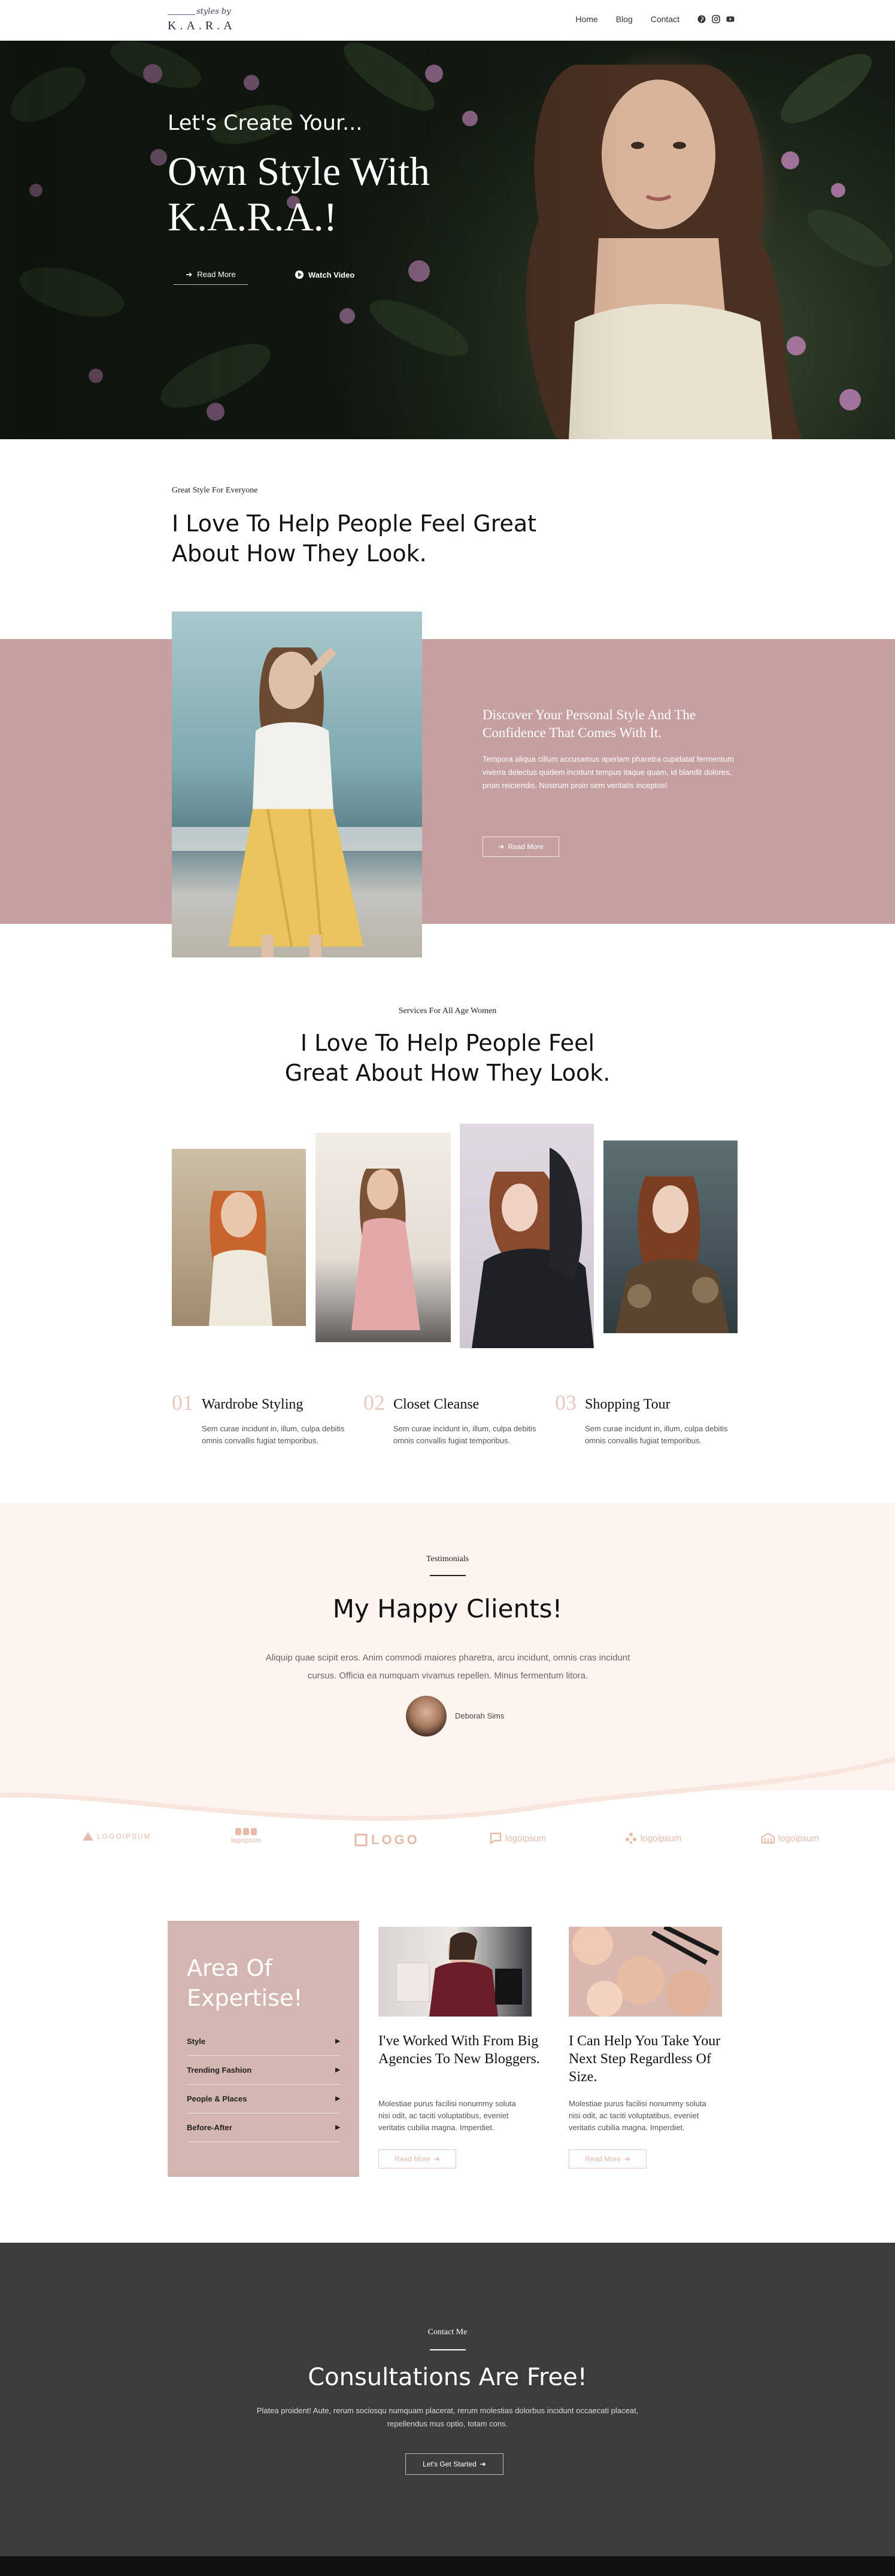 This screenshot has height=2576, width=895. Describe the element at coordinates (209, 2127) in the screenshot. I see `expertise-item-label: Before-After` at that location.